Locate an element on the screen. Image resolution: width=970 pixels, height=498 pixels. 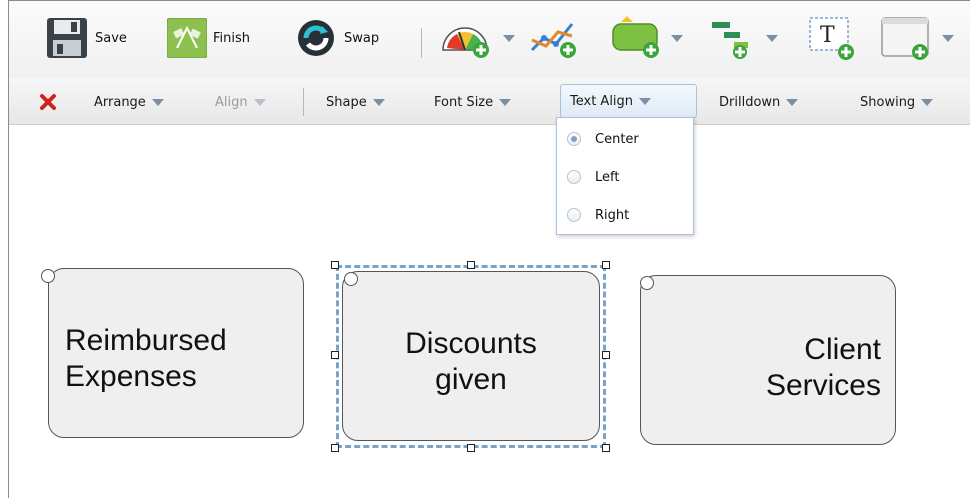
add-connector-button is located at coordinates (744, 38).